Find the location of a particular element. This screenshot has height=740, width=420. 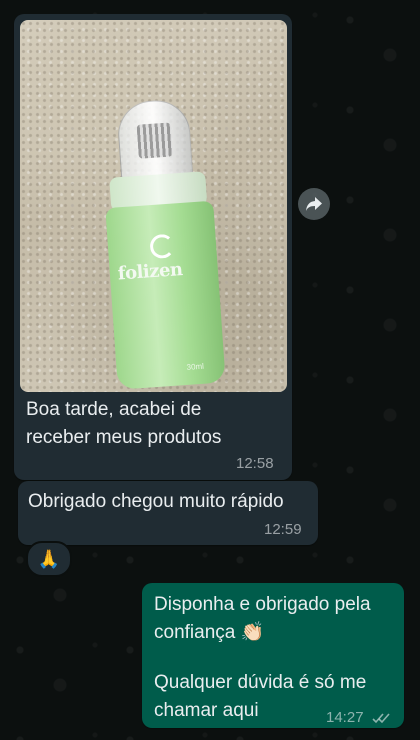

forward-button is located at coordinates (314, 204).